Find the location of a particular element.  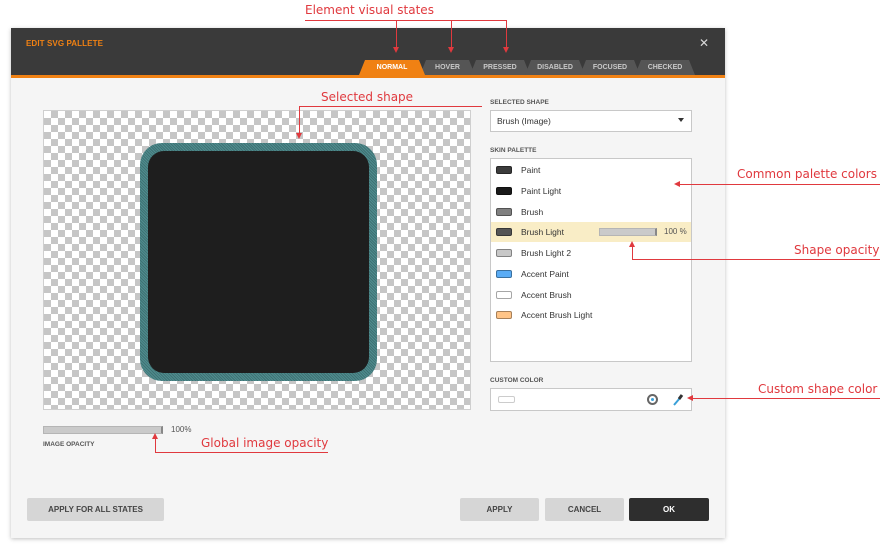

palette-item-label: Accent Paint is located at coordinates (545, 274).